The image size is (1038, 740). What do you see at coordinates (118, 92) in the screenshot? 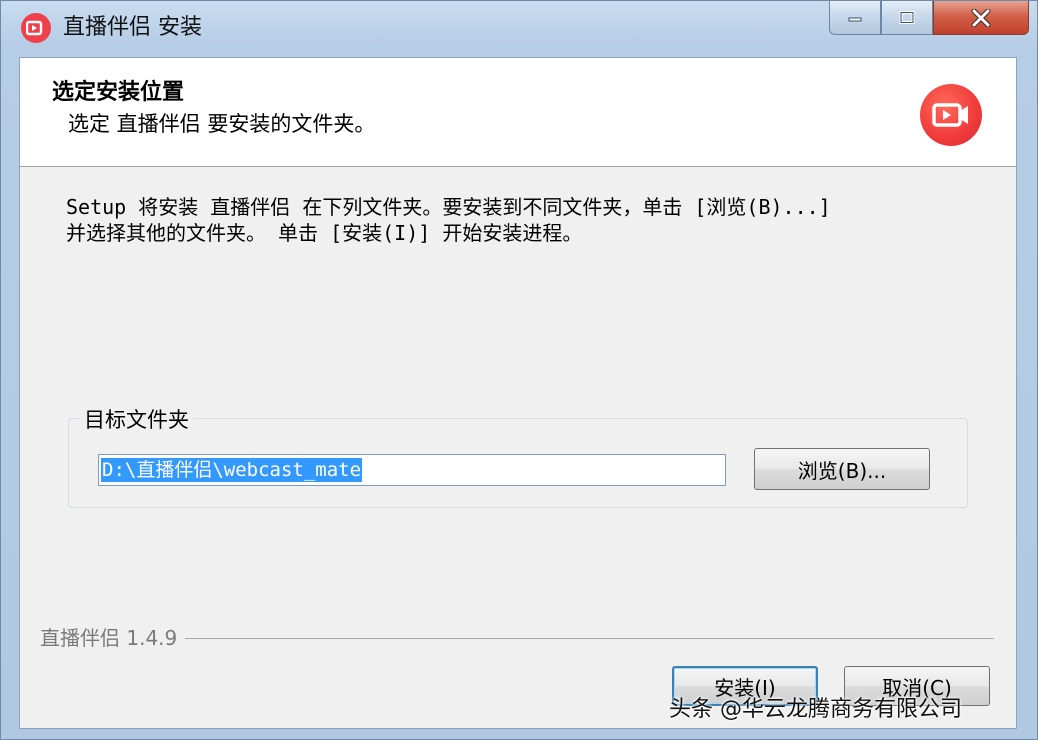
I see `page-title: 选定安装位置` at bounding box center [118, 92].